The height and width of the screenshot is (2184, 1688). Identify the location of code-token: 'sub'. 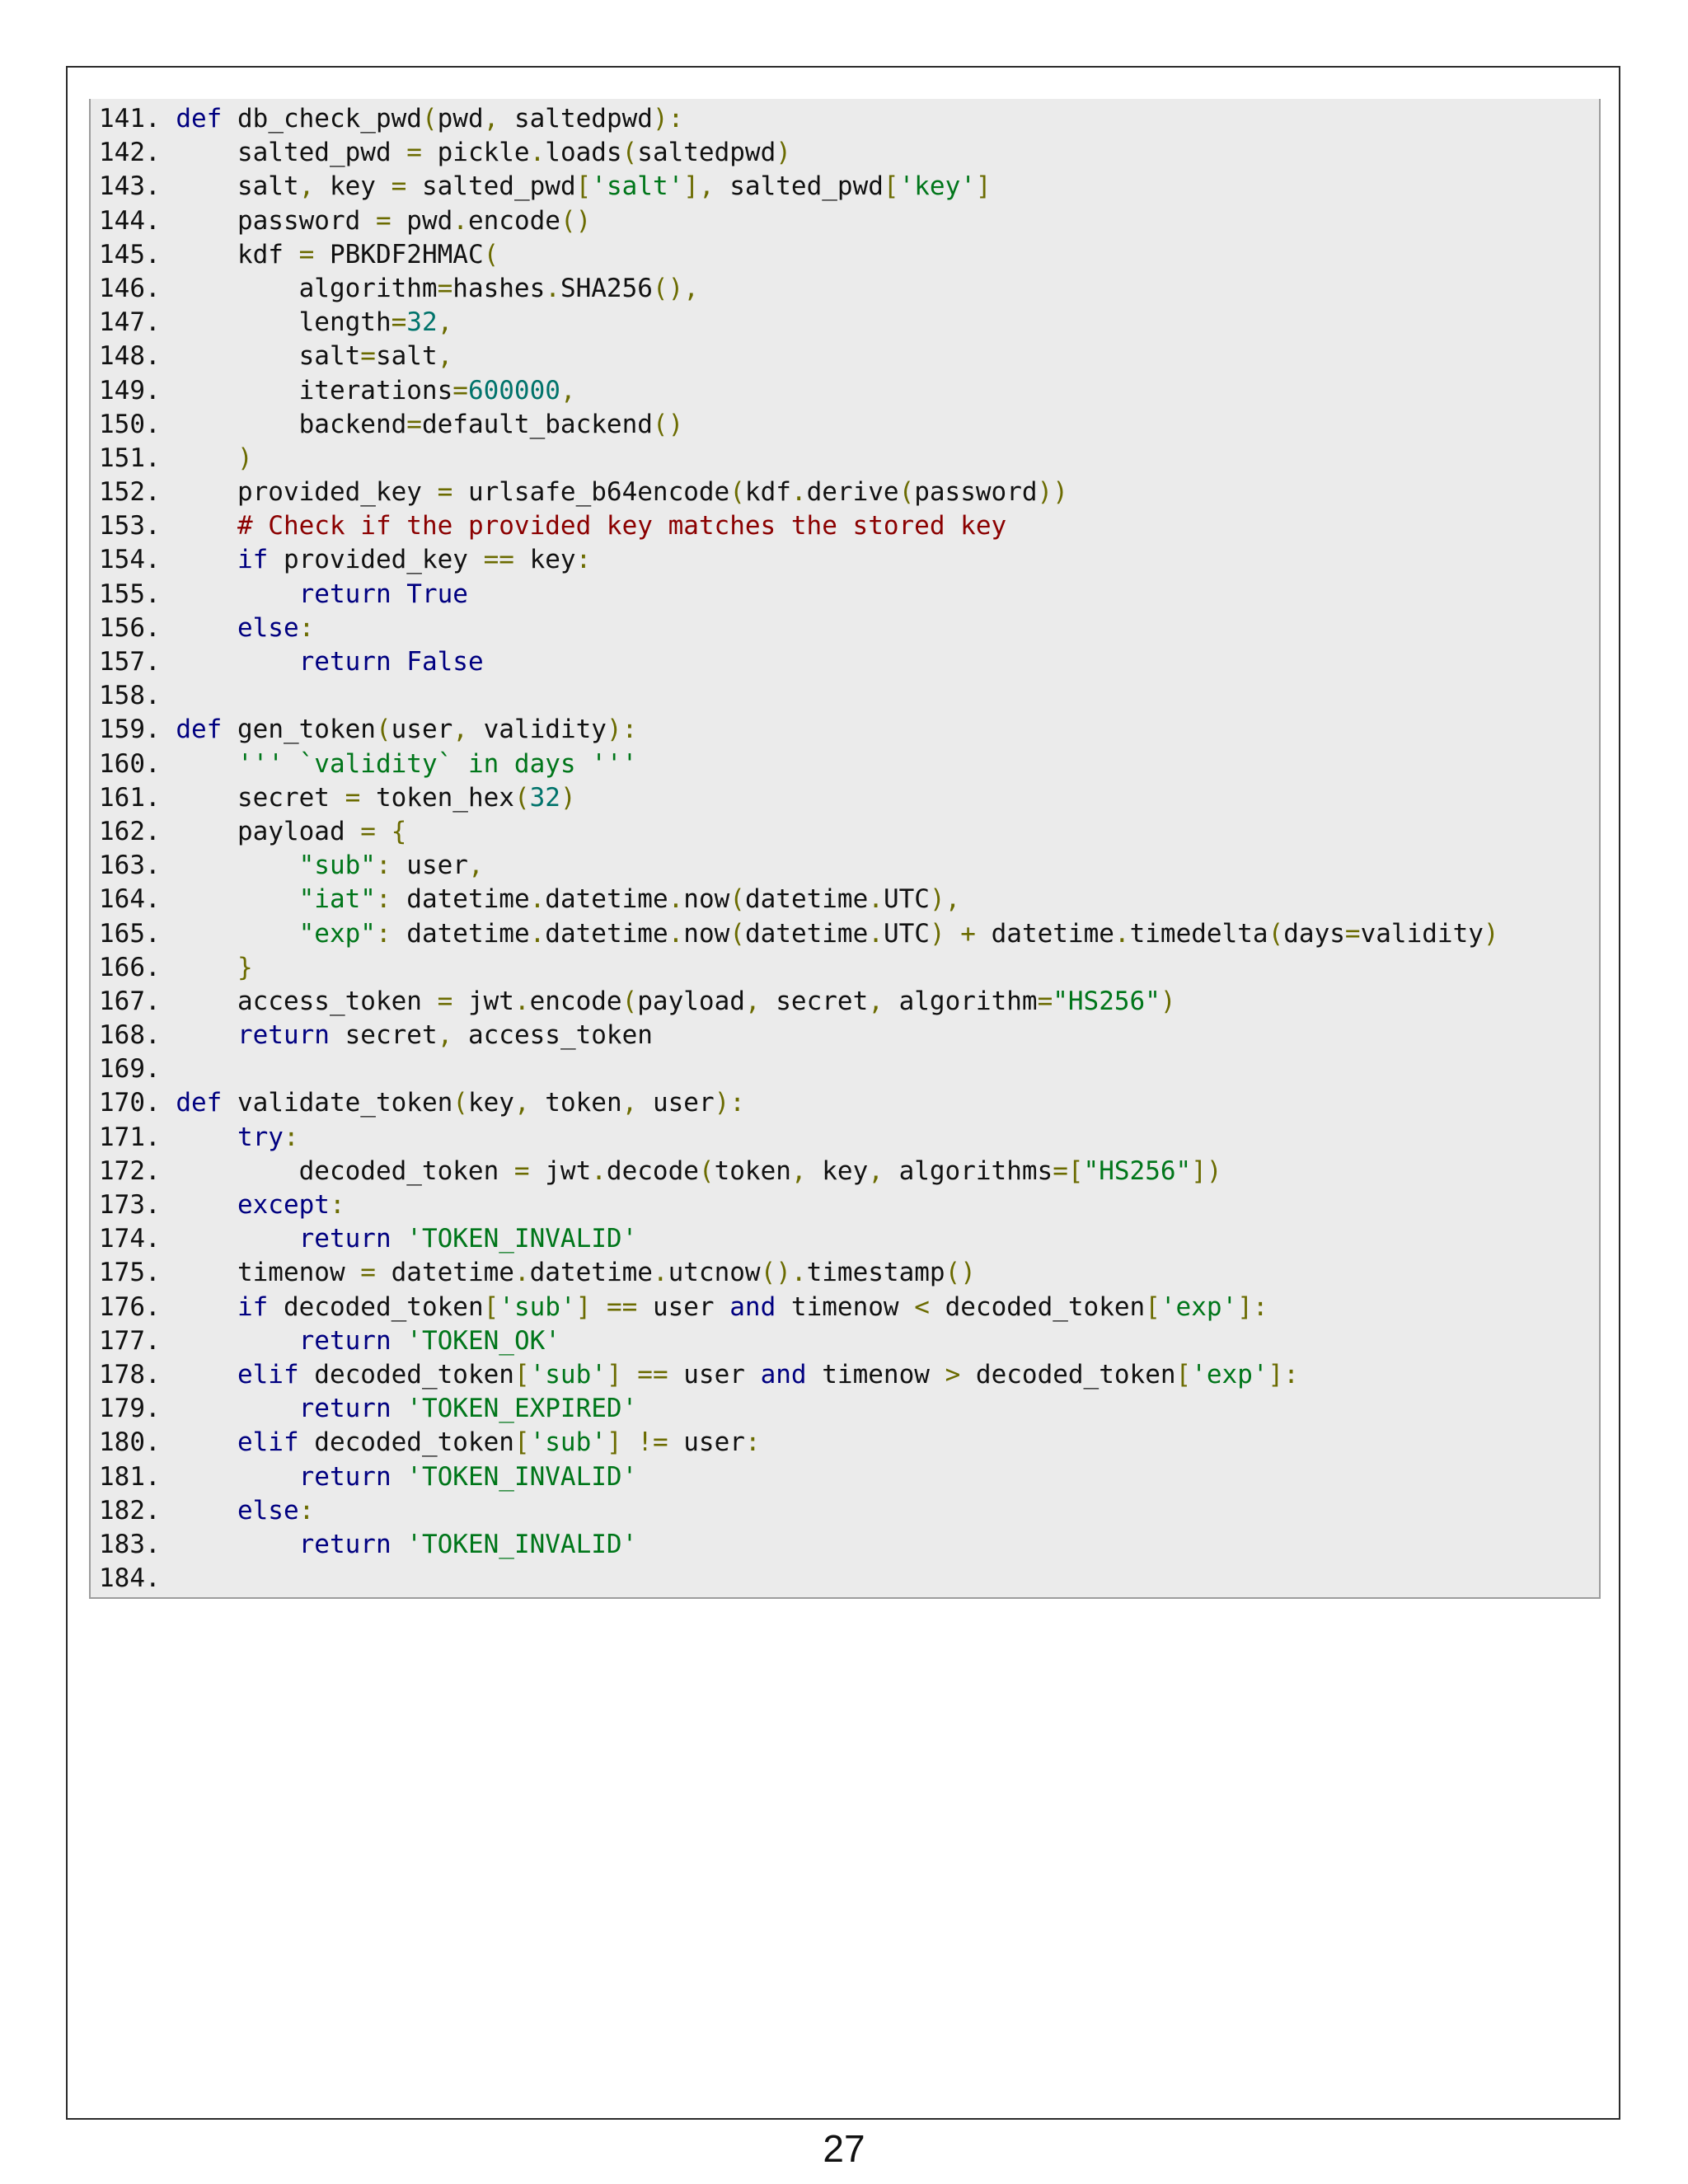
(568, 1374).